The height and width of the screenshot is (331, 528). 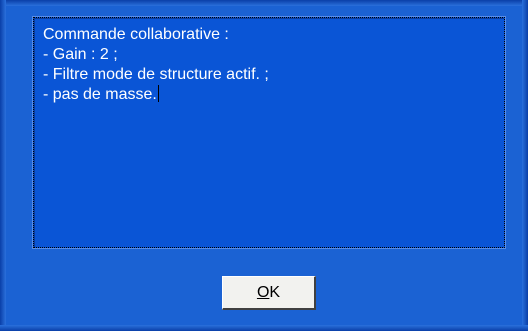 I want to click on frame-left, so click(x=3, y=165).